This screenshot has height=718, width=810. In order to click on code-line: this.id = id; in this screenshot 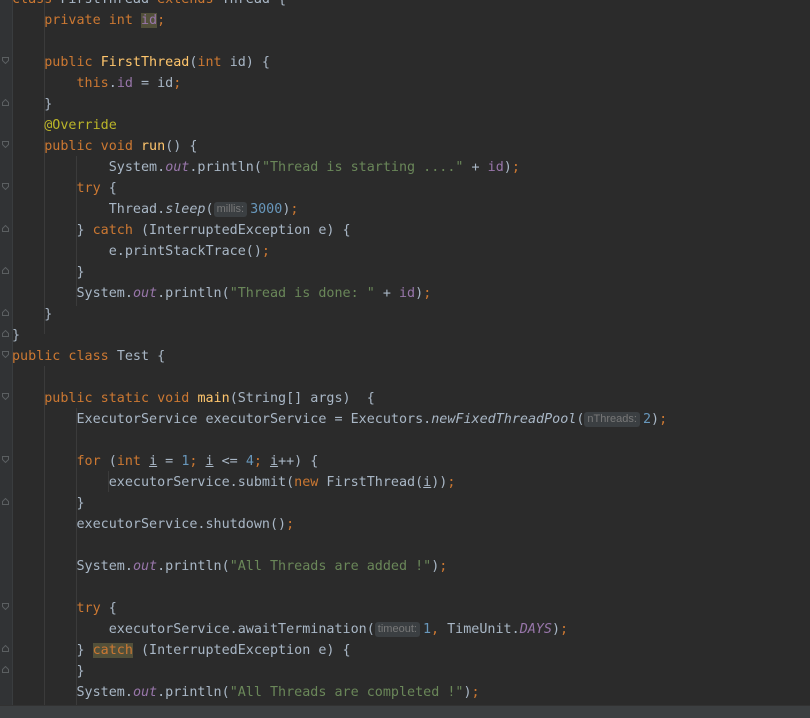, I will do `click(97, 83)`.